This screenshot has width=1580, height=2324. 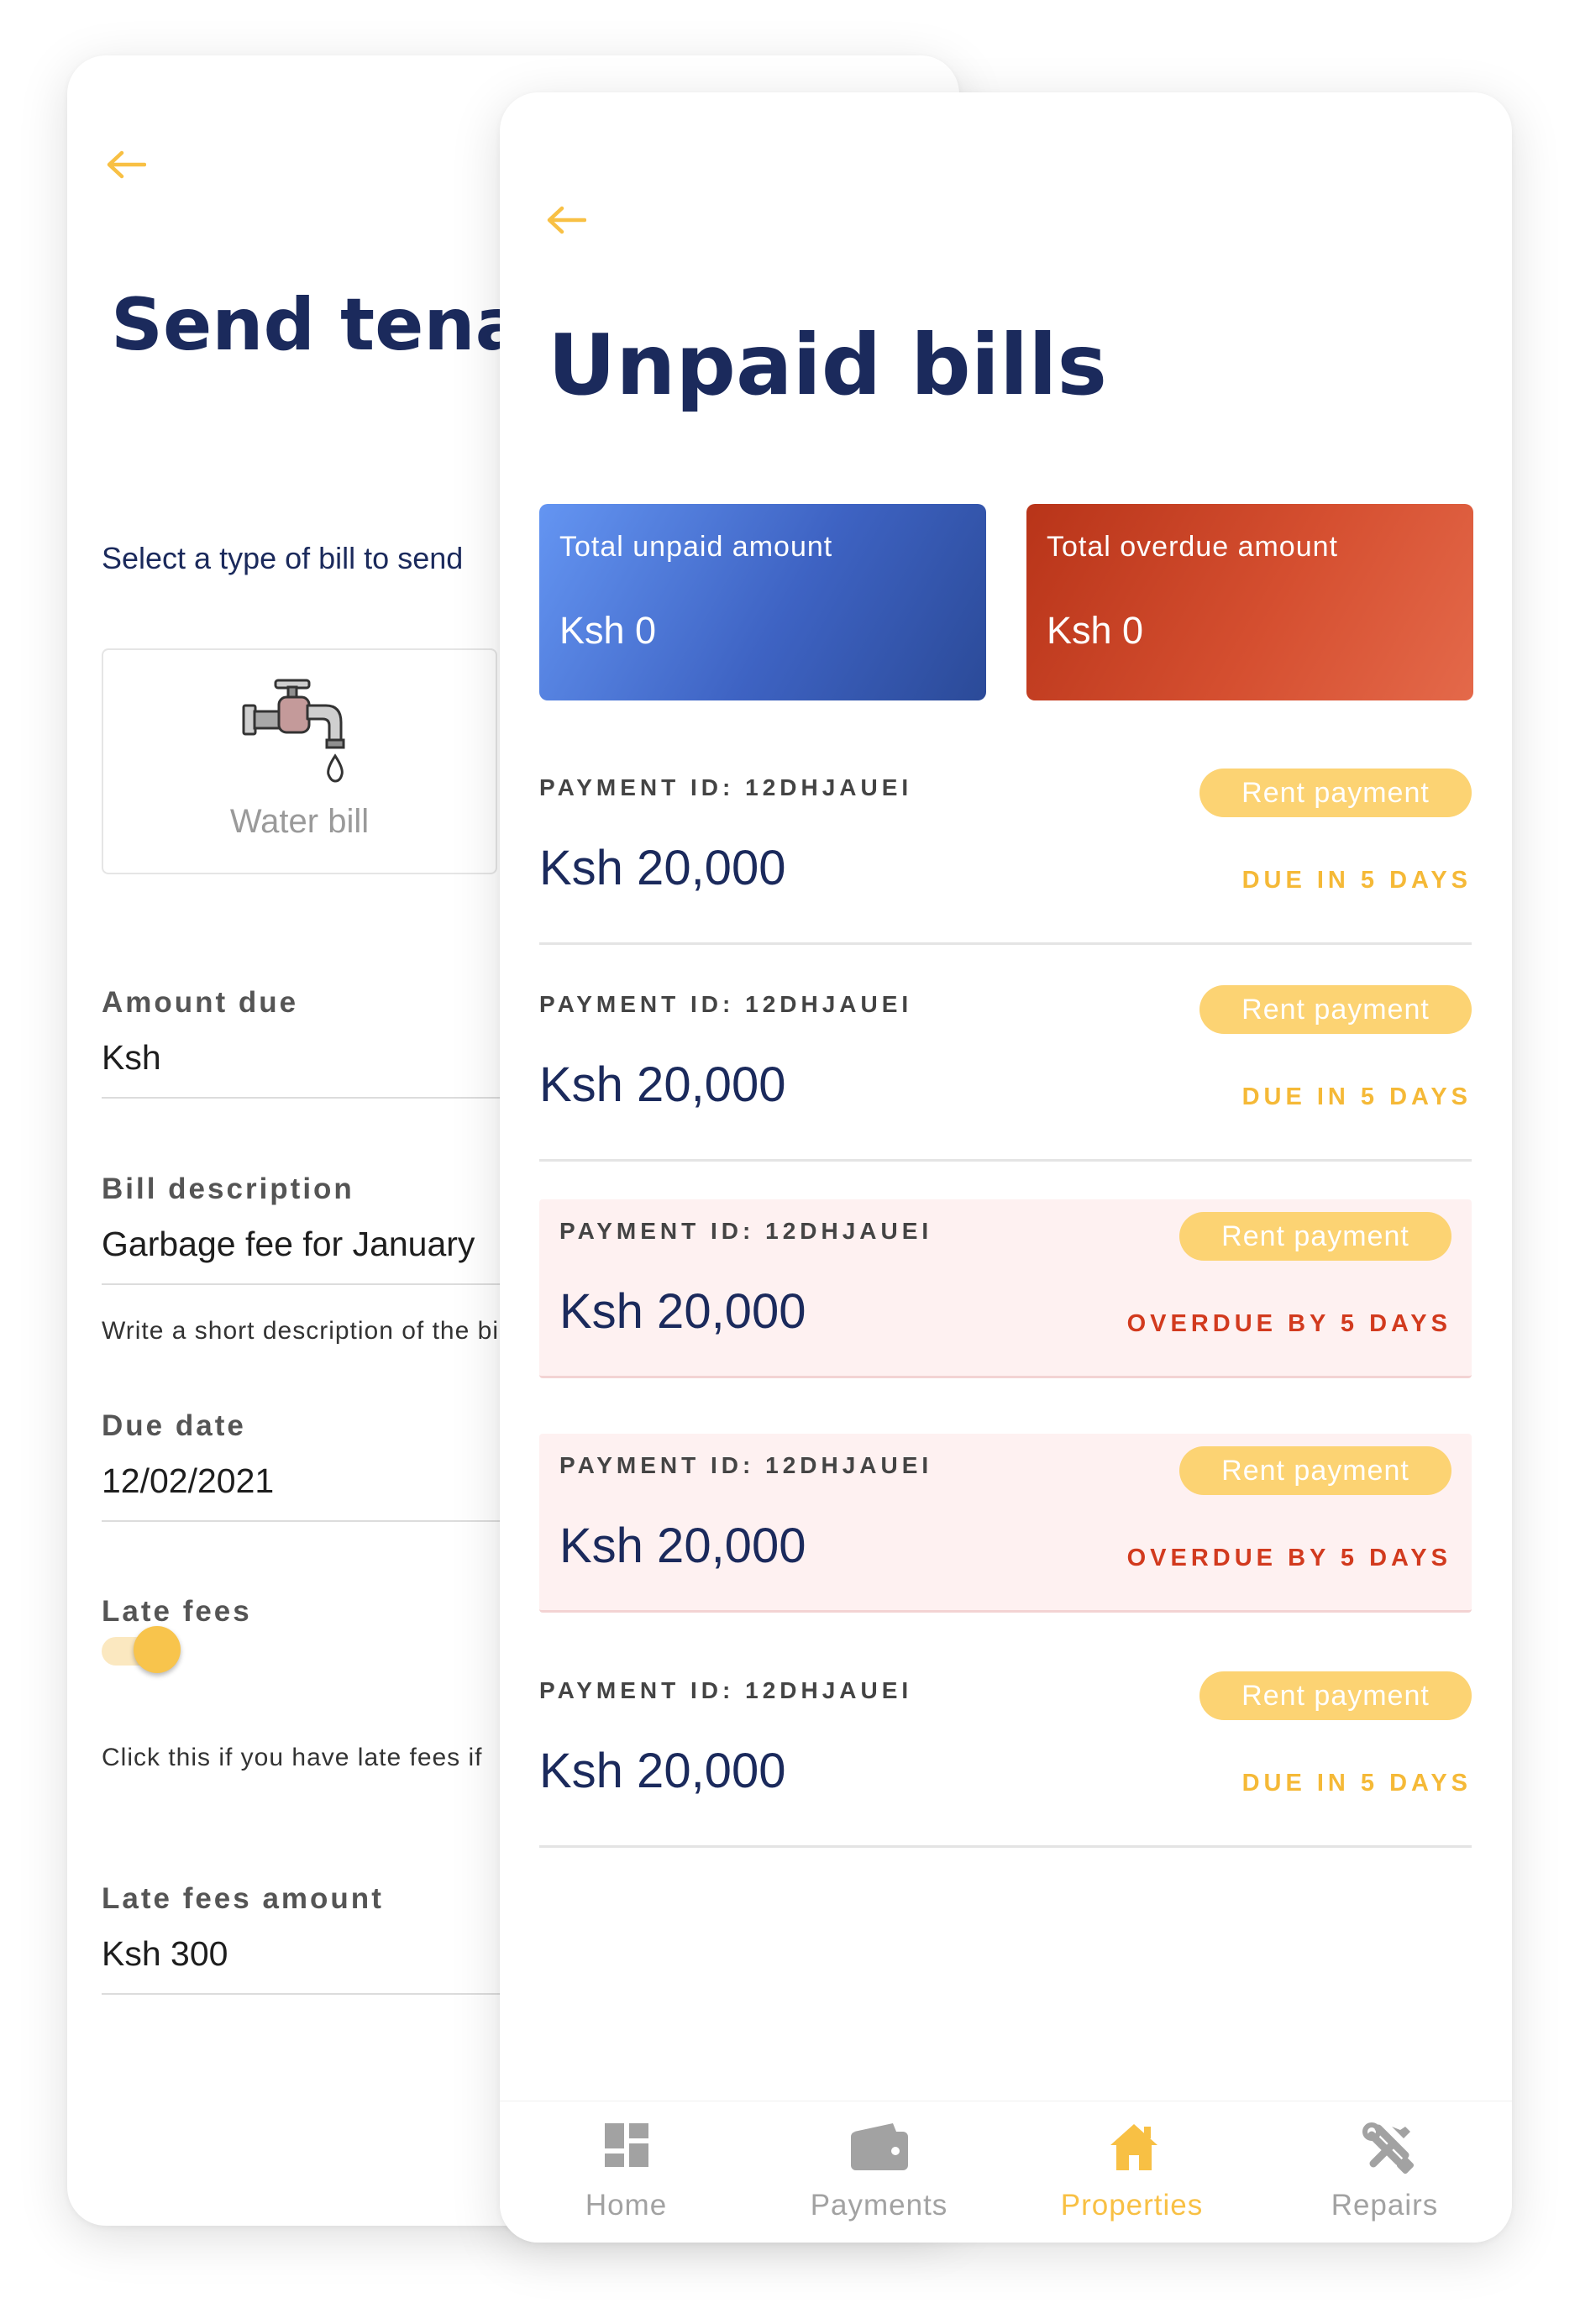 I want to click on nav-repairs: Repairs, so click(x=1384, y=2172).